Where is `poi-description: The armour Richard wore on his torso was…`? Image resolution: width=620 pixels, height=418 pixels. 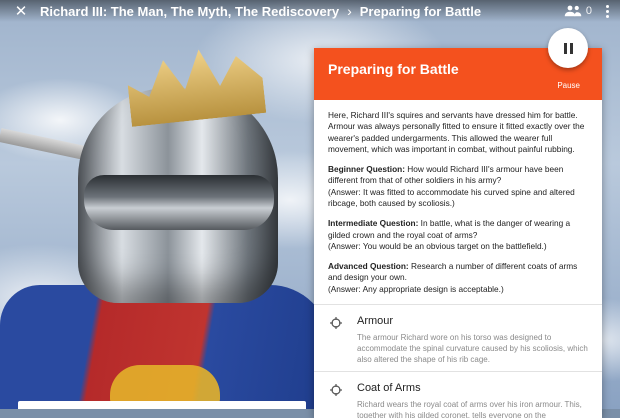 poi-description: The armour Richard wore on his torso was… is located at coordinates (472, 348).